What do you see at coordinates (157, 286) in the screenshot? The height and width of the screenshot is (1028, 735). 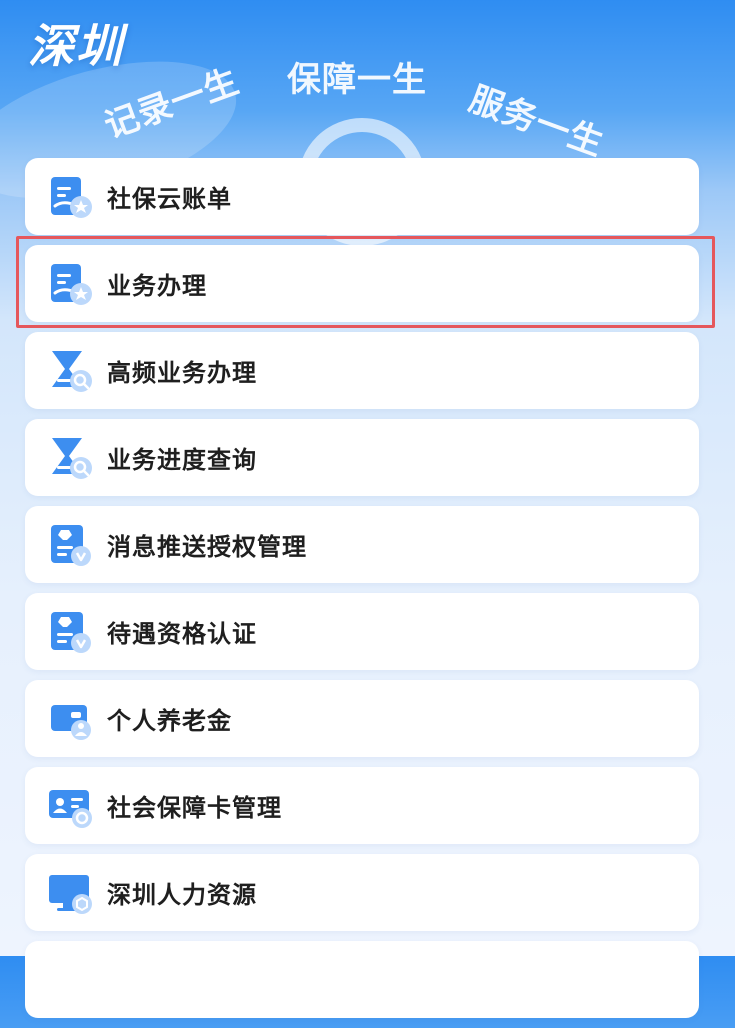 I see `menu-item-label: 业务办理` at bounding box center [157, 286].